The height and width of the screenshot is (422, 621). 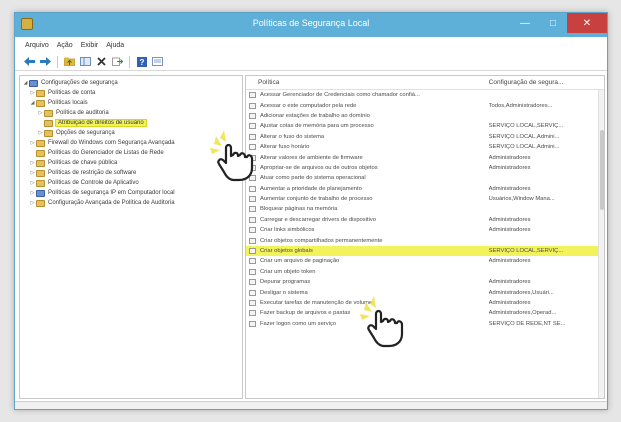 What do you see at coordinates (40, 153) in the screenshot?
I see `folder-icon` at bounding box center [40, 153].